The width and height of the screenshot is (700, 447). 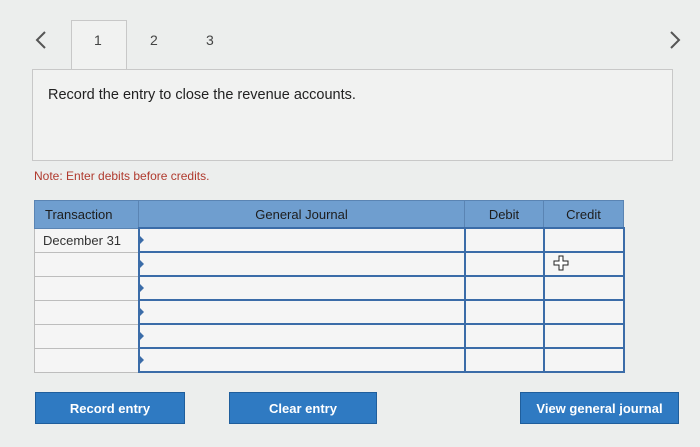 I want to click on previous-arrow-icon, so click(x=41, y=40).